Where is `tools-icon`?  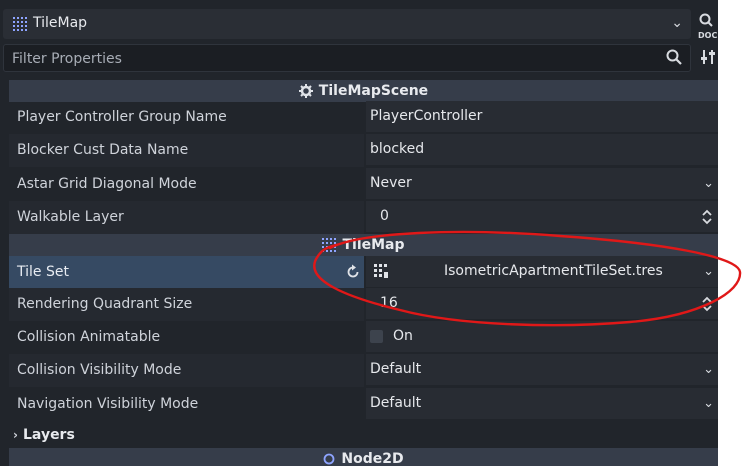 tools-icon is located at coordinates (708, 57).